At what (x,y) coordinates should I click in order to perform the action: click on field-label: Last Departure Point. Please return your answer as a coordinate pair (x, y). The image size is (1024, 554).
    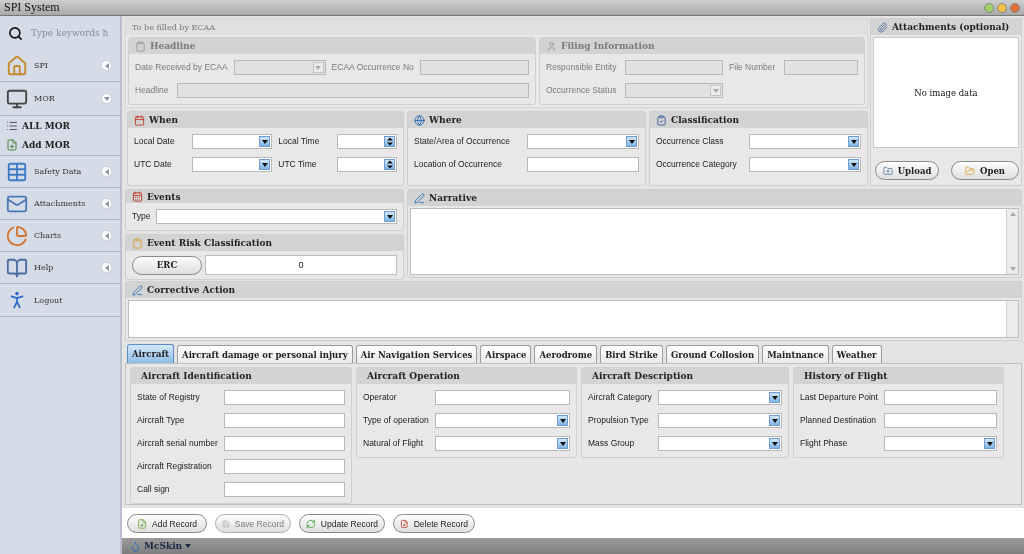
    Looking at the image, I should click on (839, 397).